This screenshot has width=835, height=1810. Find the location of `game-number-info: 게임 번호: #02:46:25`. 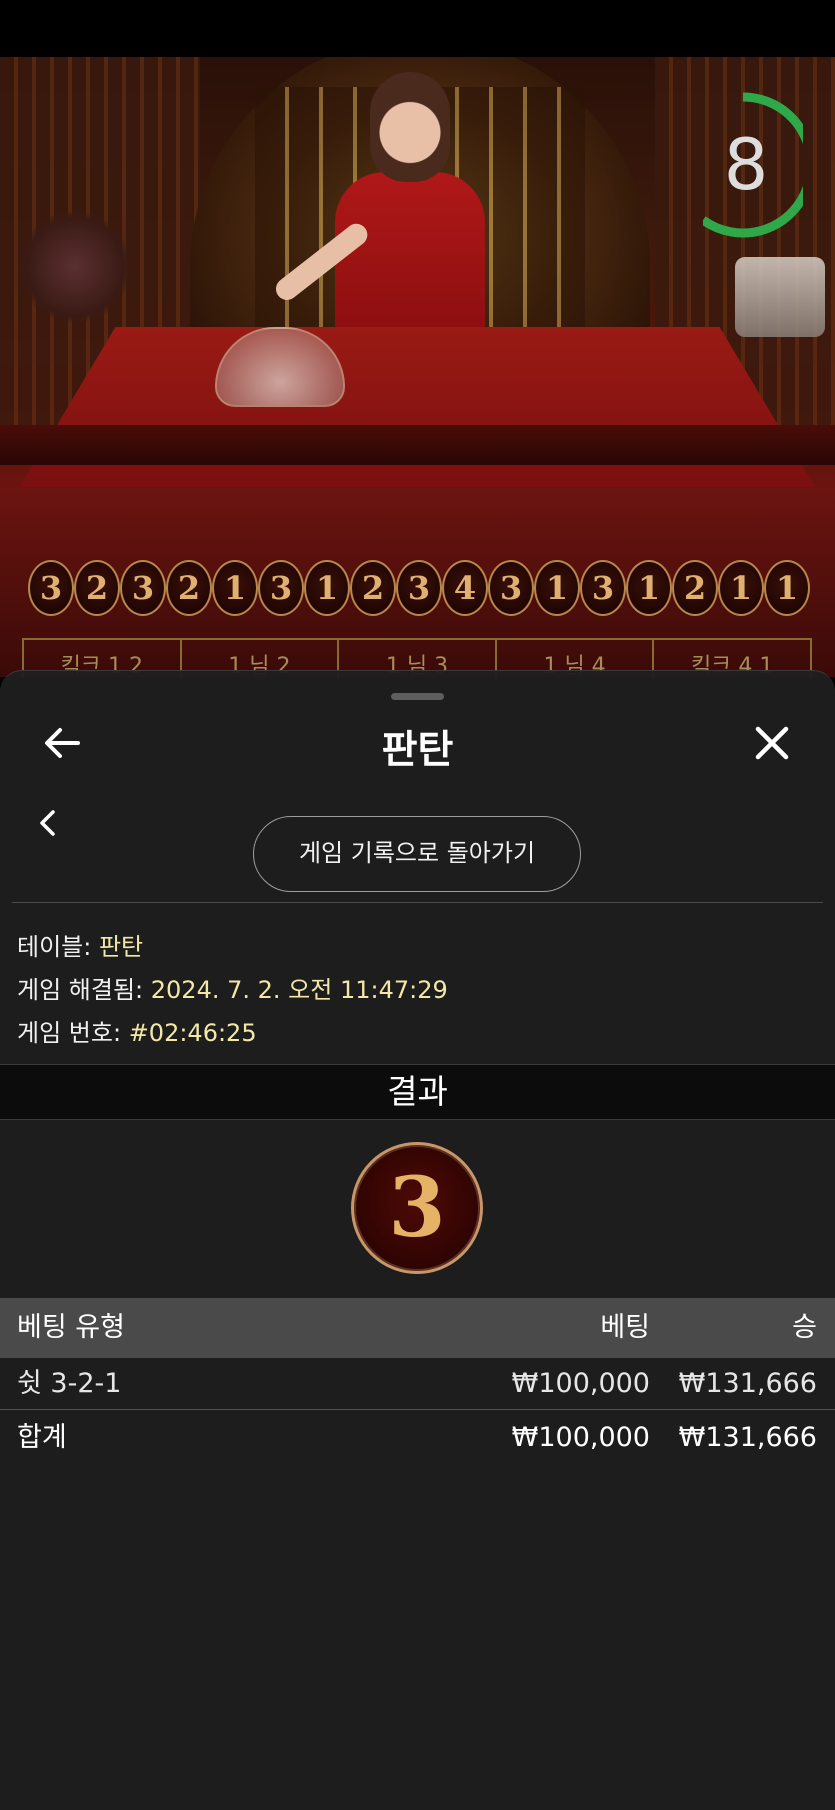

game-number-info: 게임 번호: #02:46:25 is located at coordinates (137, 1030).